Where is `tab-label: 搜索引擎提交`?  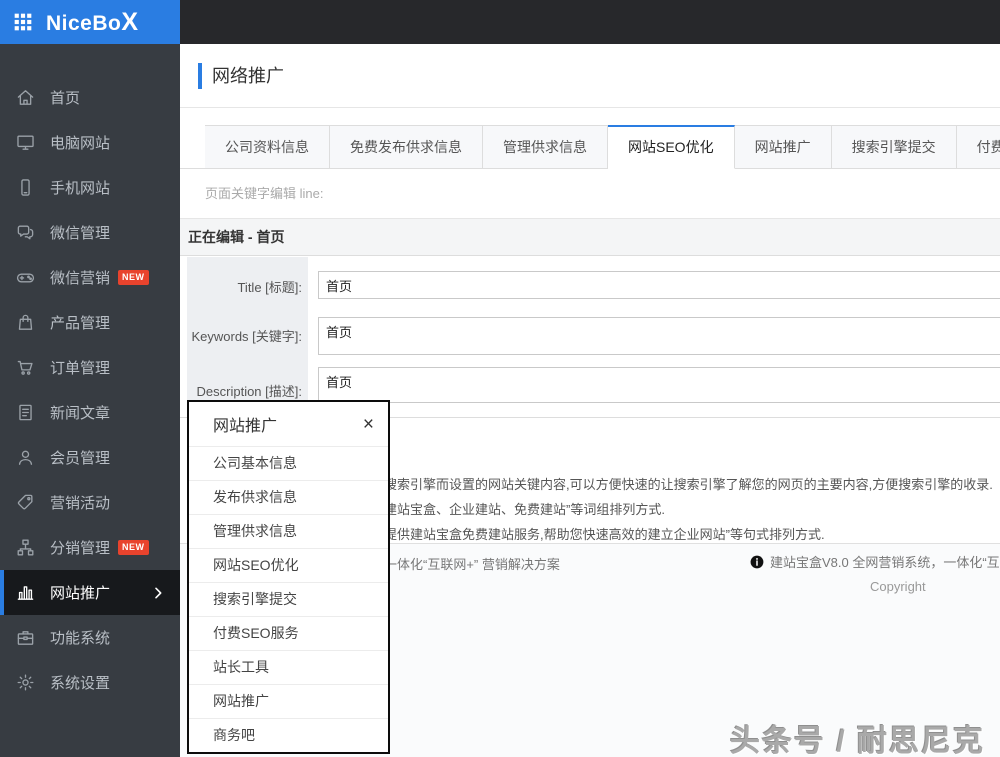
tab-label: 搜索引擎提交 is located at coordinates (893, 147).